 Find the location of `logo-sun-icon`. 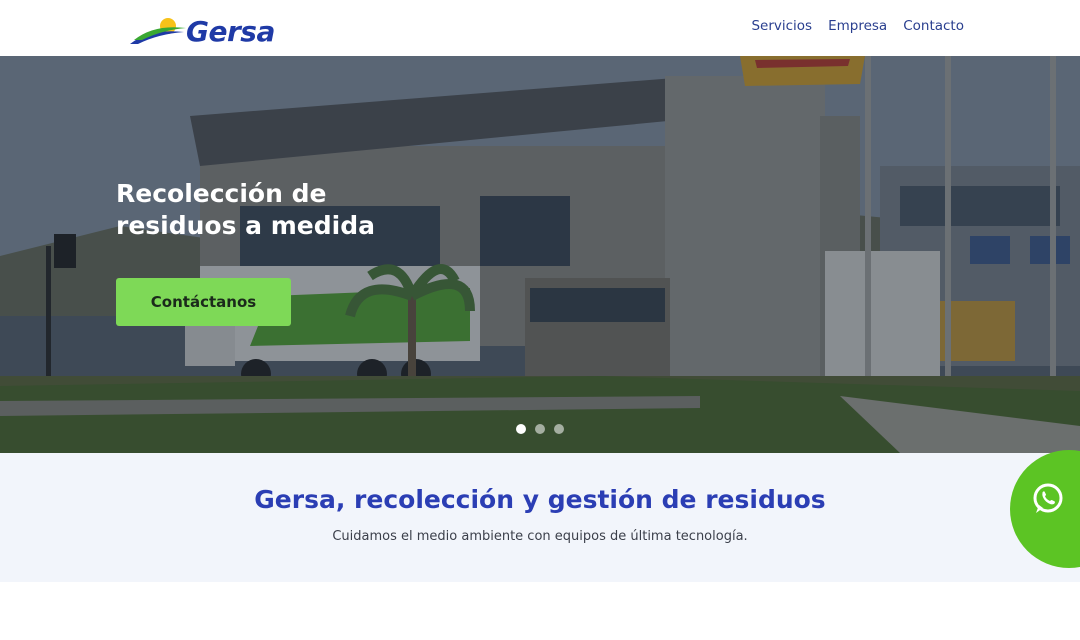

logo-sun-icon is located at coordinates (158, 31).